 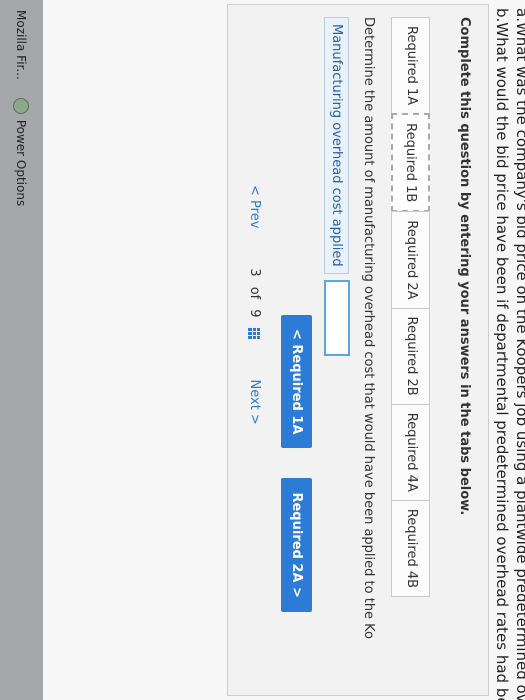 I want to click on row-label: Manufacturing overhead cost applied, so click(x=337, y=145).